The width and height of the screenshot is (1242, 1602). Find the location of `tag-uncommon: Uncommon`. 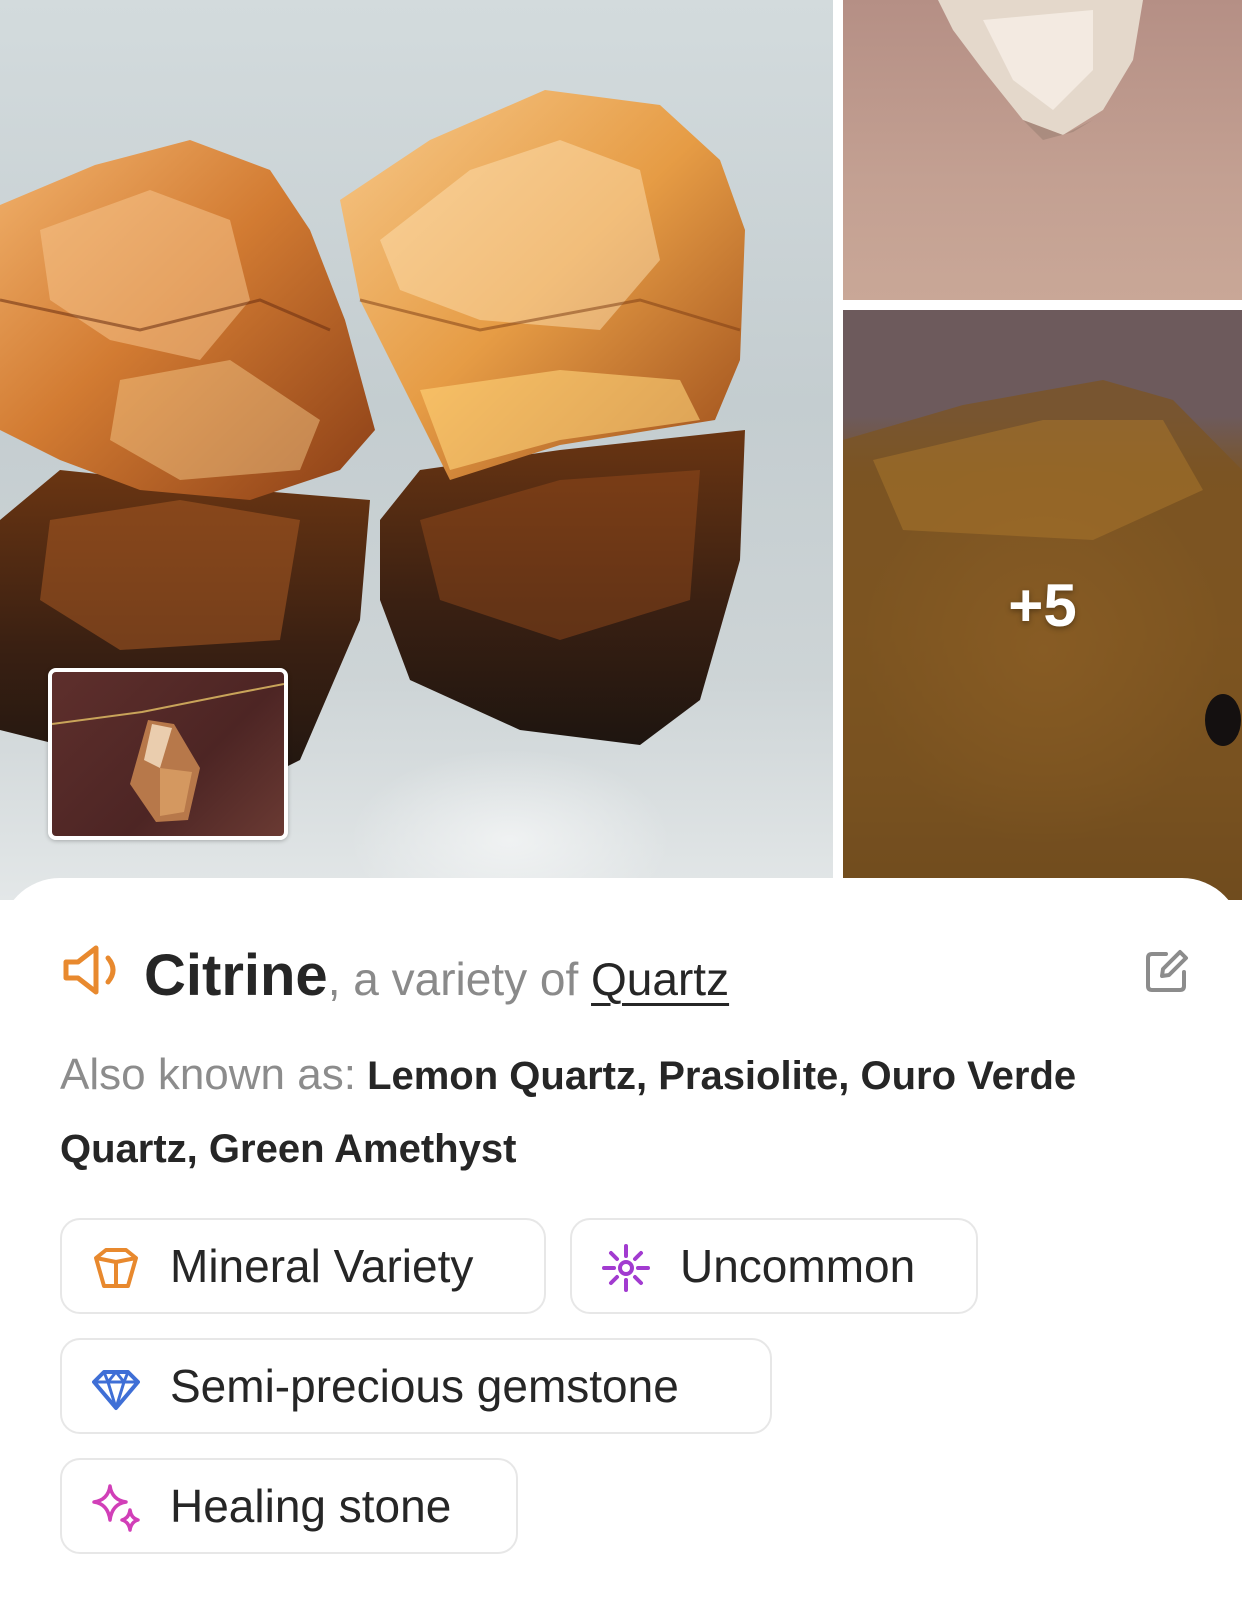

tag-uncommon: Uncommon is located at coordinates (774, 1266).